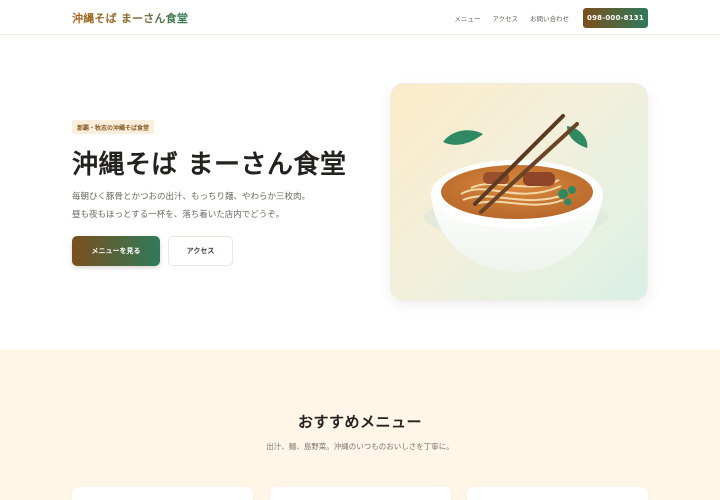 Image resolution: width=720 pixels, height=500 pixels. Describe the element at coordinates (516, 193) in the screenshot. I see `soba-bowl-illustration` at that location.